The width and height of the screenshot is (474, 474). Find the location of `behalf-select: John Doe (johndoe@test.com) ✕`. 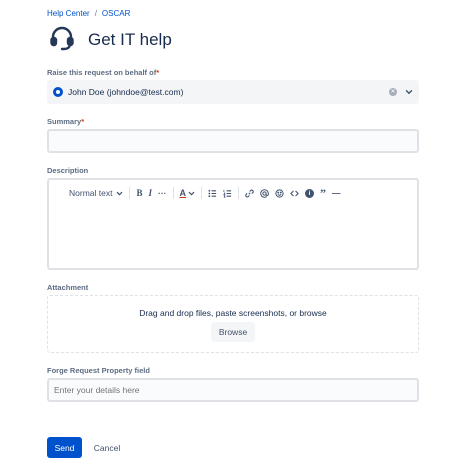

behalf-select: John Doe (johndoe@test.com) ✕ is located at coordinates (233, 92).